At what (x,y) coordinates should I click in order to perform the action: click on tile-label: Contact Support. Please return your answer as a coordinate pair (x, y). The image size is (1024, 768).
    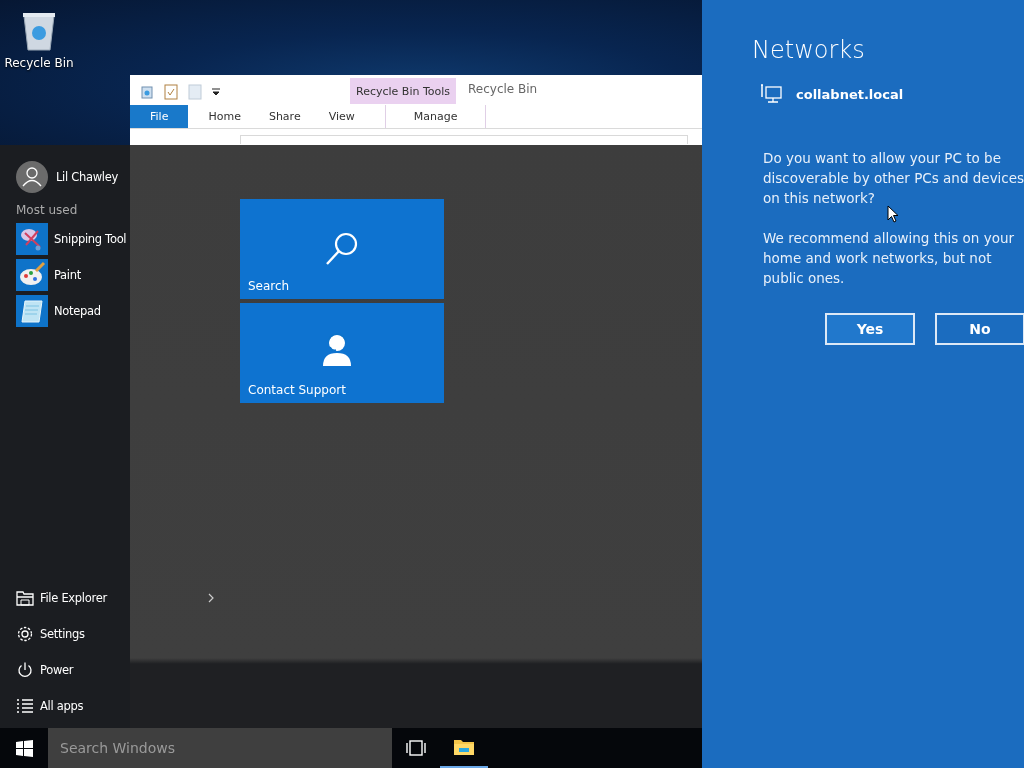
    Looking at the image, I should click on (297, 390).